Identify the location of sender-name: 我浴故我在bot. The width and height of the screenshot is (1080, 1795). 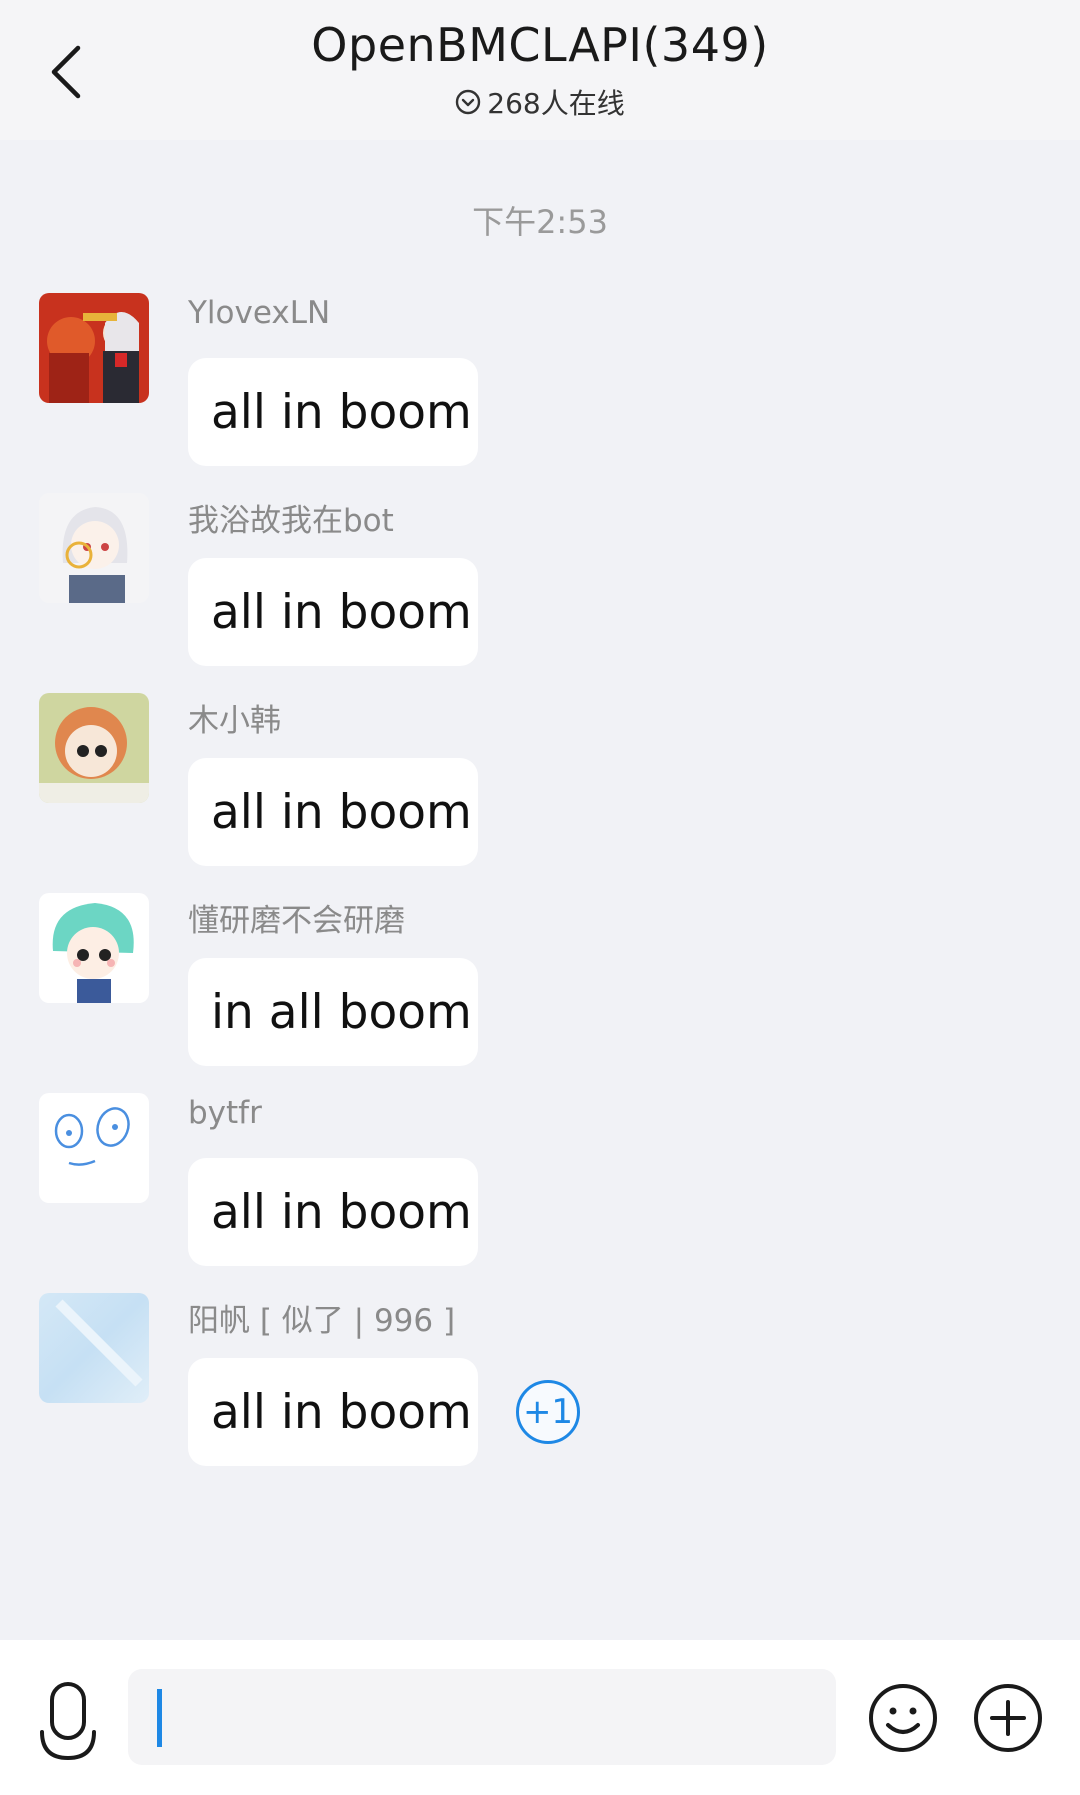
(291, 521).